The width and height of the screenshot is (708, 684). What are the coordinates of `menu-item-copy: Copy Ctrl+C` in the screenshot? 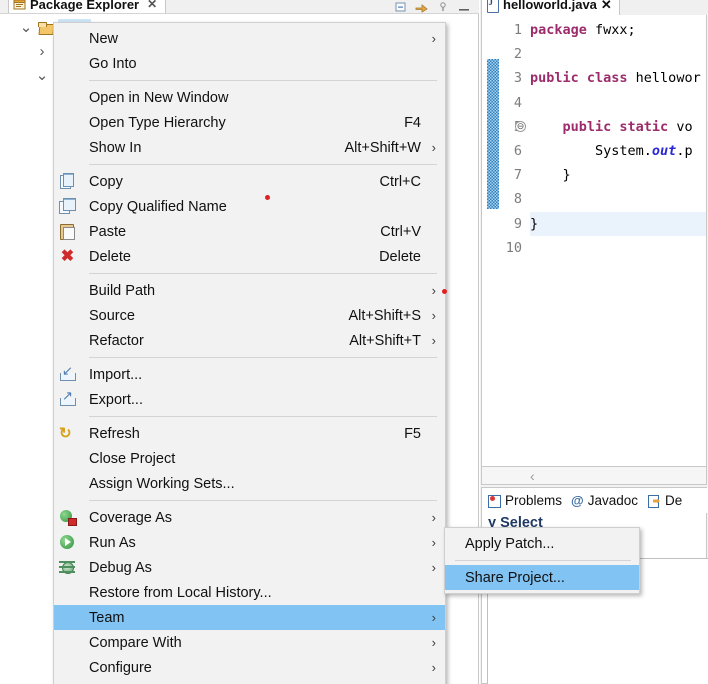 It's located at (249, 181).